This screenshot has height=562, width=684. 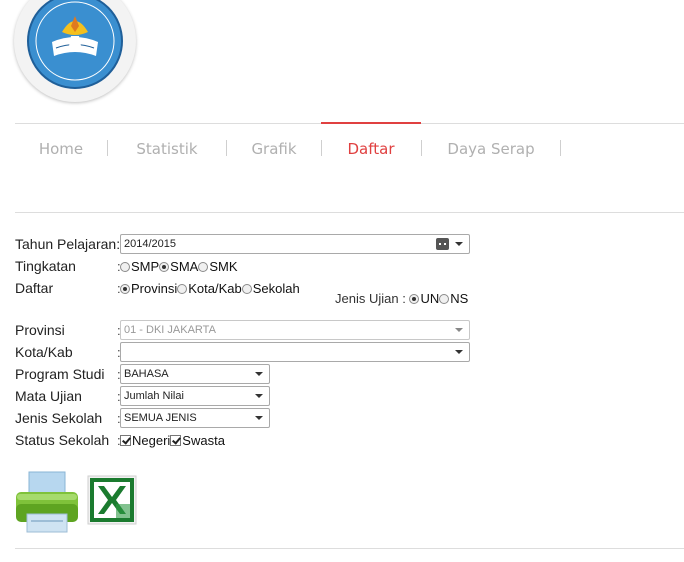 What do you see at coordinates (125, 440) in the screenshot?
I see `status-negeri-checkbox` at bounding box center [125, 440].